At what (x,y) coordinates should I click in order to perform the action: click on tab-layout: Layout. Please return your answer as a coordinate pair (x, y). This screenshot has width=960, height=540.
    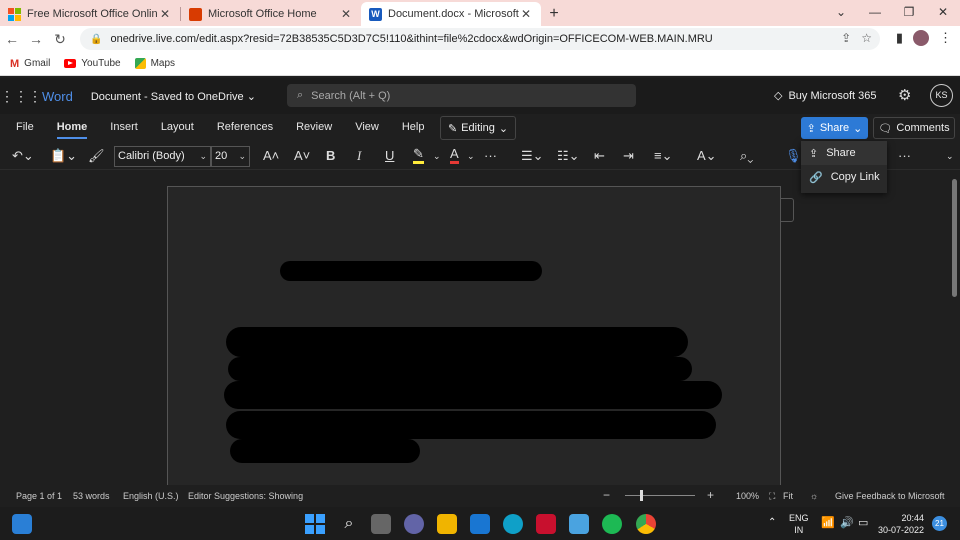
    Looking at the image, I should click on (177, 128).